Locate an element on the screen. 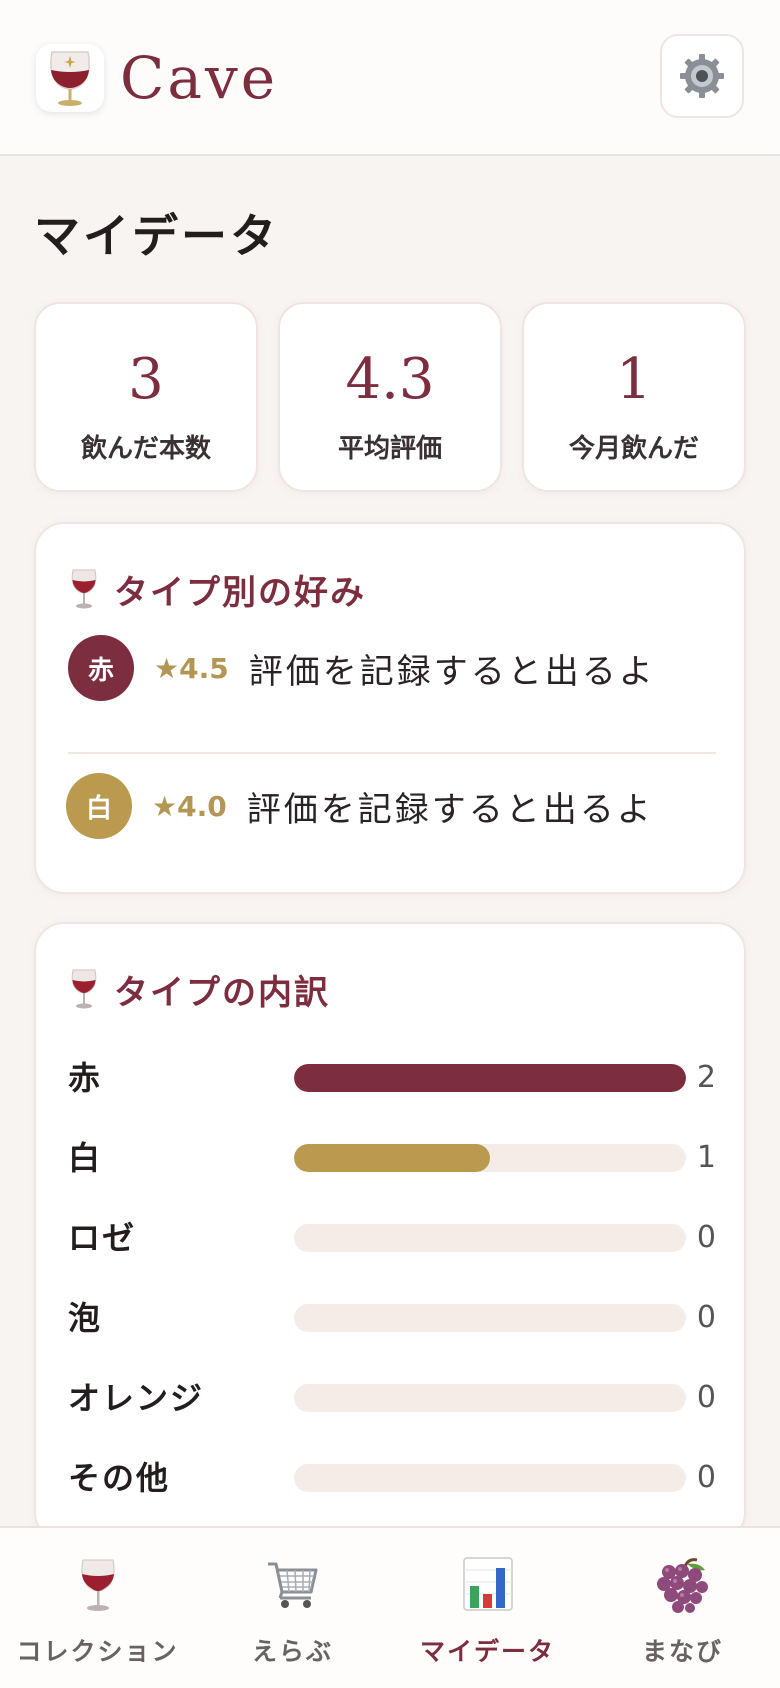 The height and width of the screenshot is (1688, 780). breakdown-count: 2 is located at coordinates (706, 1077).